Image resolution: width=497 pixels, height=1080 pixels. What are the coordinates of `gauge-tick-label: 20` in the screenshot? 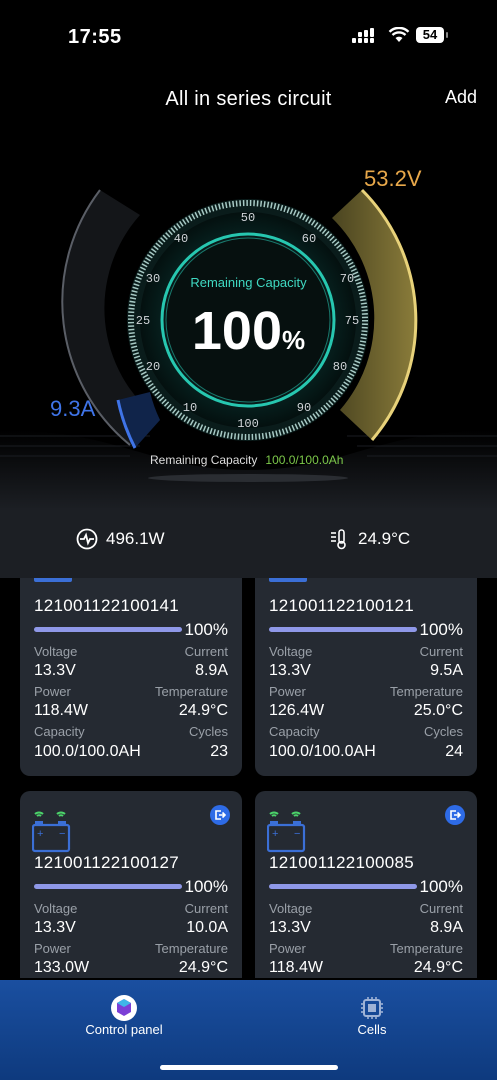 It's located at (153, 367).